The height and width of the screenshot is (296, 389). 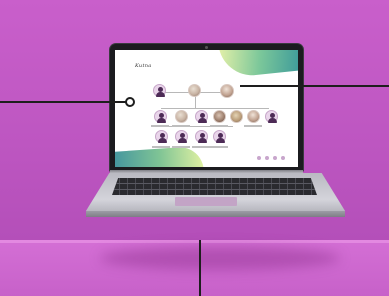 What do you see at coordinates (258, 64) in the screenshot?
I see `decorative-wave-top` at bounding box center [258, 64].